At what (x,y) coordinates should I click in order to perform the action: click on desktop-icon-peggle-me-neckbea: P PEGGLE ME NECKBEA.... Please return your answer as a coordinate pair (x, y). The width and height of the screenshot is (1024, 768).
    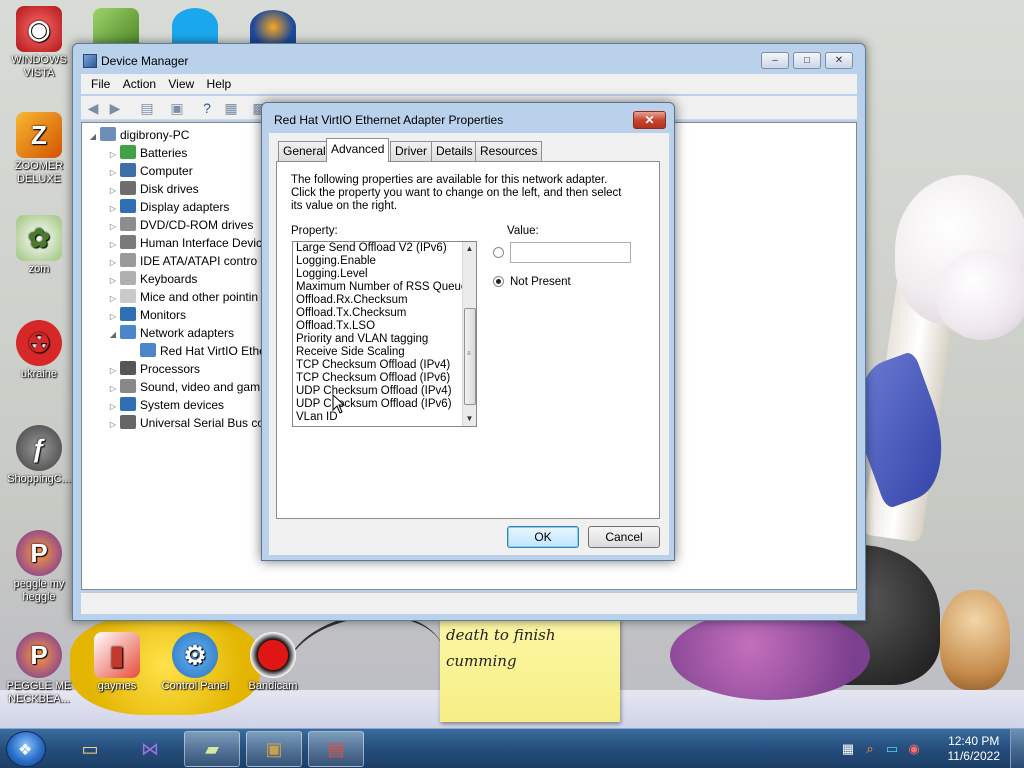
    Looking at the image, I should click on (39, 669).